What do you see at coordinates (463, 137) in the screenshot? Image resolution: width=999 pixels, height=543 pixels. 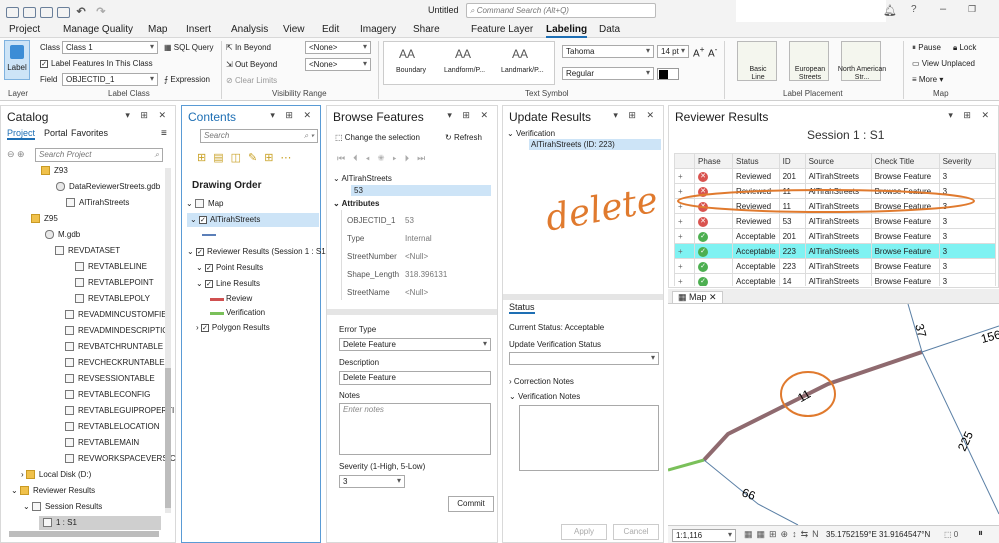 I see `refresh-button: ↻ Refresh` at bounding box center [463, 137].